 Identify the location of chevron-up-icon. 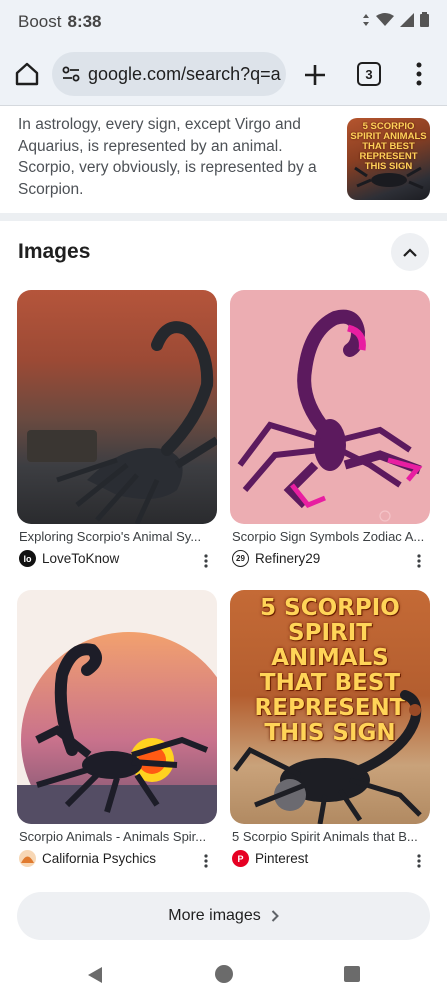
(410, 252).